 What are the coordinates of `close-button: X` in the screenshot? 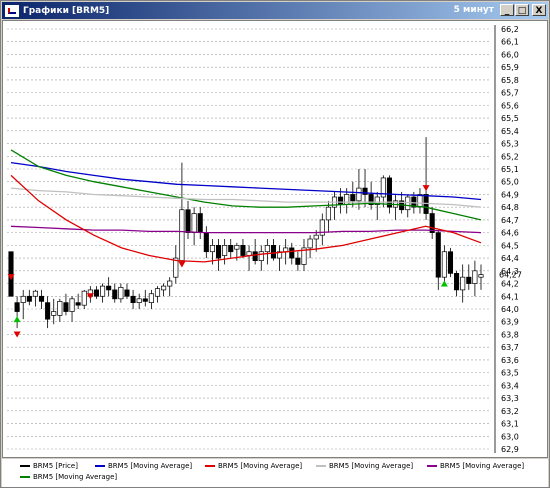 It's located at (539, 10).